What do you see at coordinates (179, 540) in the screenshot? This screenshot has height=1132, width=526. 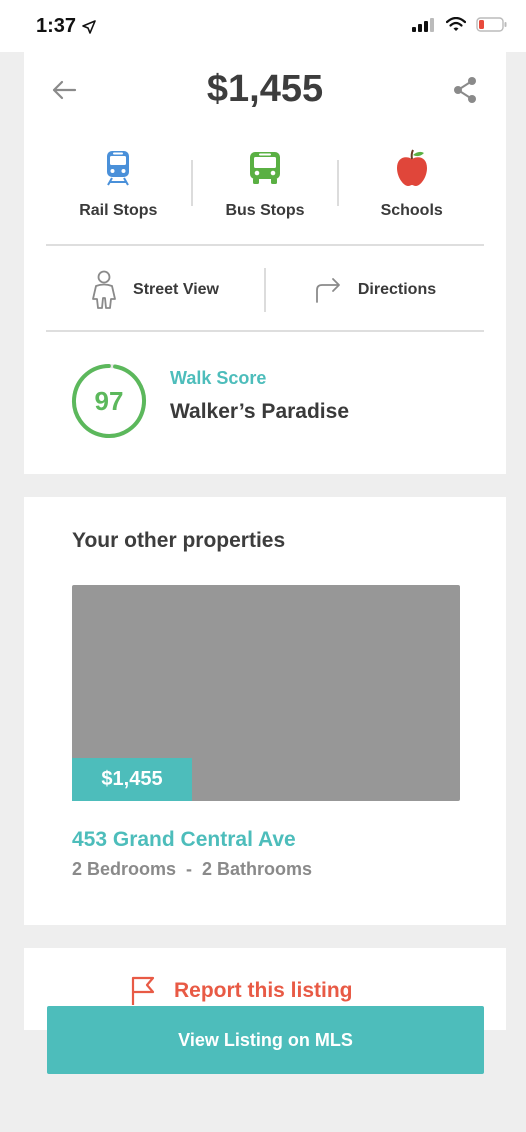 I see `other-properties-heading: Your other properties` at bounding box center [179, 540].